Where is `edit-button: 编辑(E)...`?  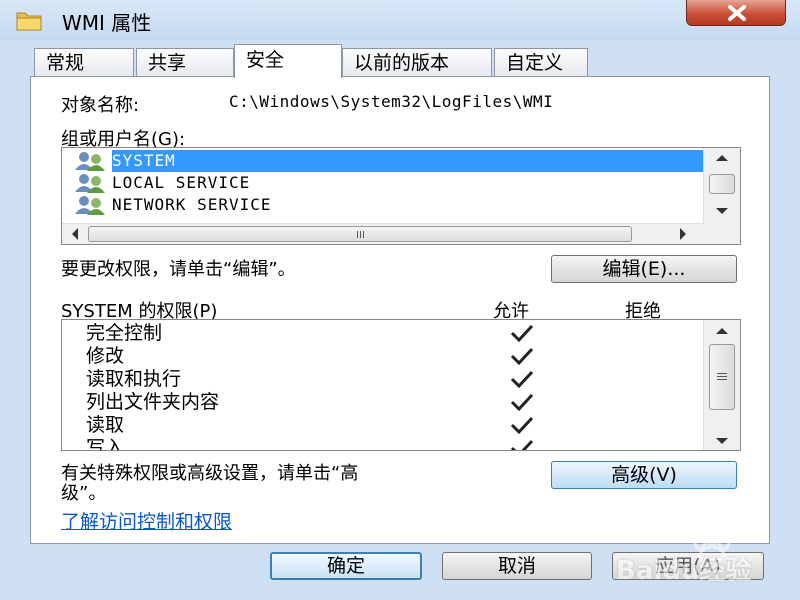
edit-button: 编辑(E)... is located at coordinates (644, 269).